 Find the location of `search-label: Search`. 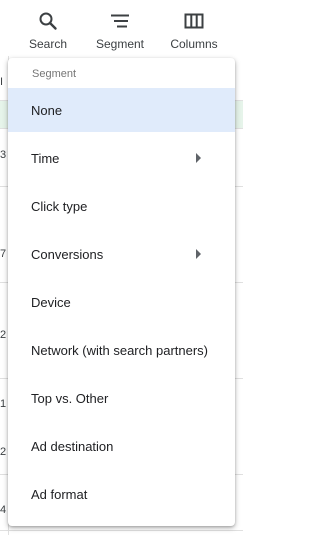

search-label: Search is located at coordinates (48, 44).